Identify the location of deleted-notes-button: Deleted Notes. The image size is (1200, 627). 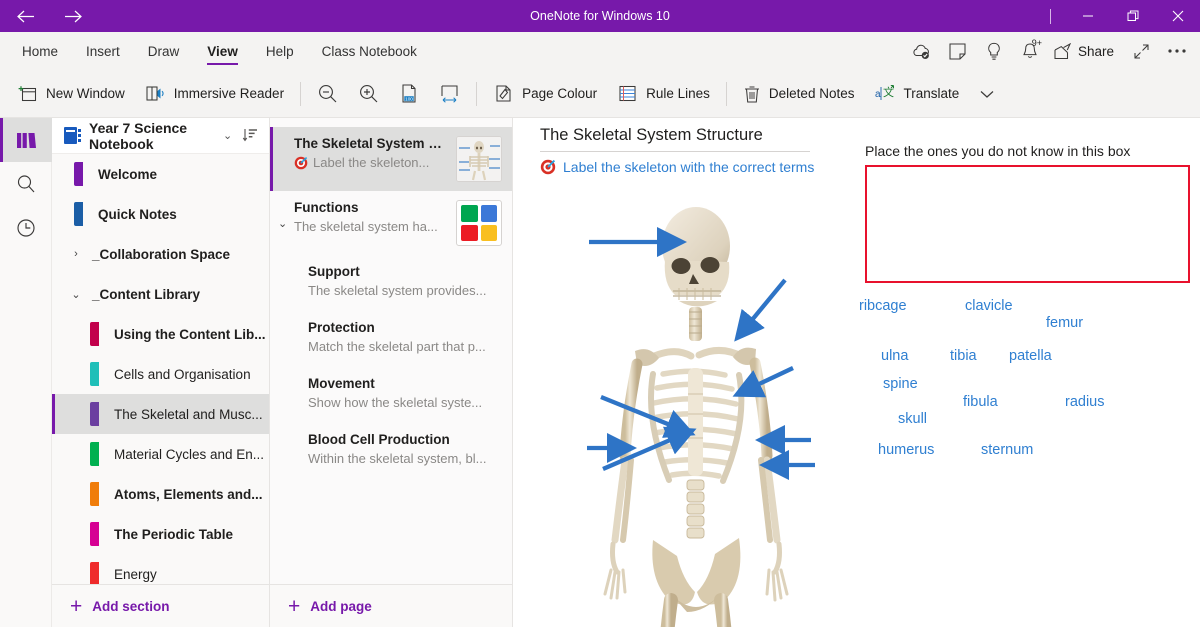
(799, 94).